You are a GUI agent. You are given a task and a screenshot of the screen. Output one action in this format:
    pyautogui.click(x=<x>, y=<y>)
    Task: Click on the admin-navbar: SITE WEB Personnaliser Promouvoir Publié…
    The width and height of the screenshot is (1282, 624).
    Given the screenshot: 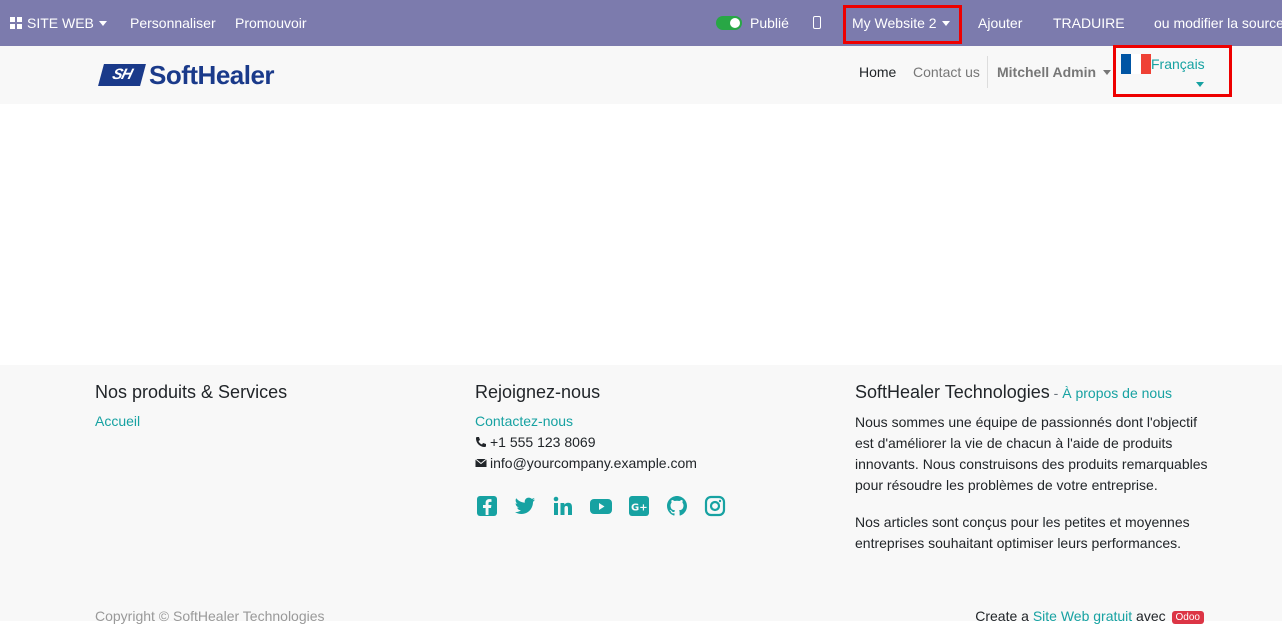 What is the action you would take?
    pyautogui.click(x=641, y=23)
    